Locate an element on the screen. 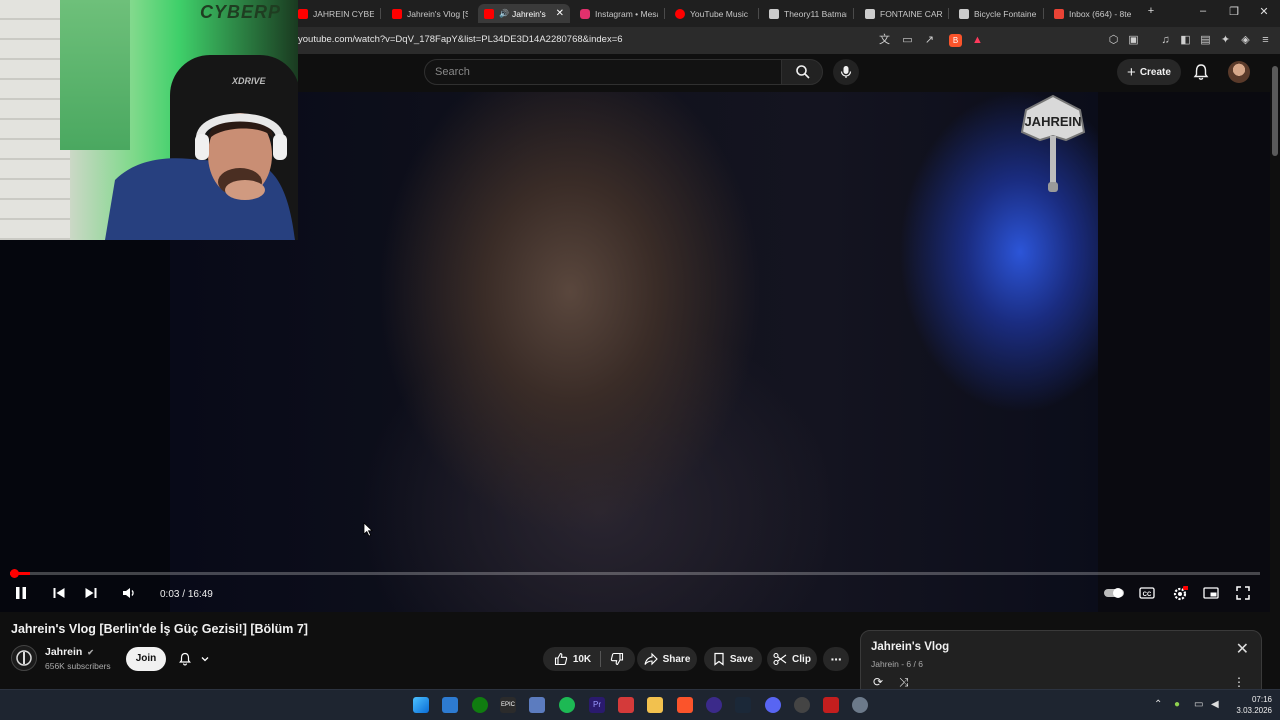 The image size is (1280, 720). calculator-icon is located at coordinates (537, 705).